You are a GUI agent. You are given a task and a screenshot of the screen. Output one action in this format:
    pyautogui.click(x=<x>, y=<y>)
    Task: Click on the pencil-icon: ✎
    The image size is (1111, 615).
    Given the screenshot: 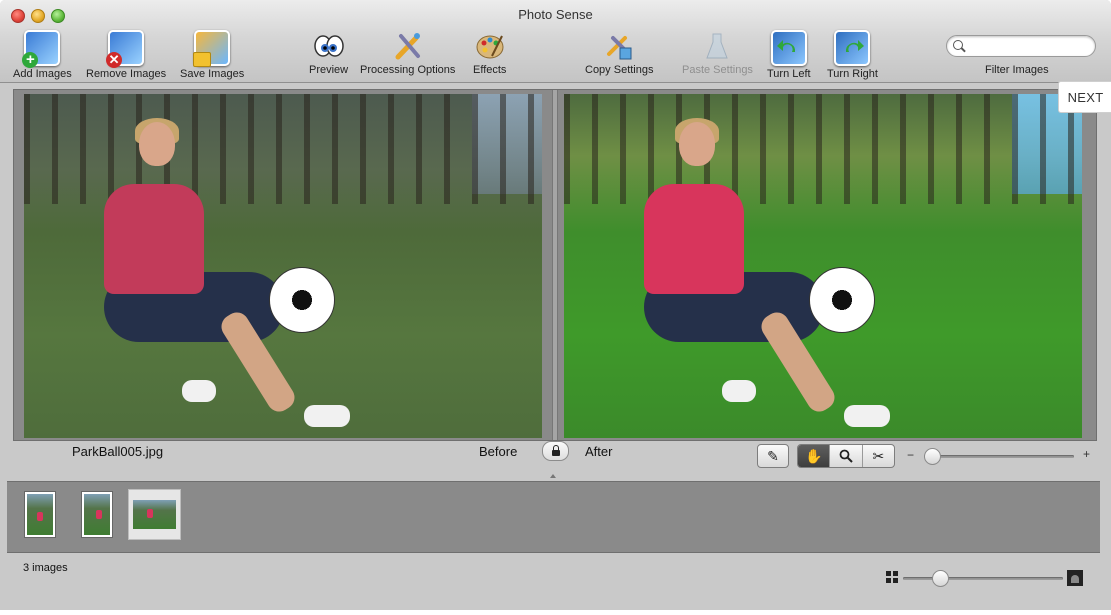 What is the action you would take?
    pyautogui.click(x=773, y=455)
    